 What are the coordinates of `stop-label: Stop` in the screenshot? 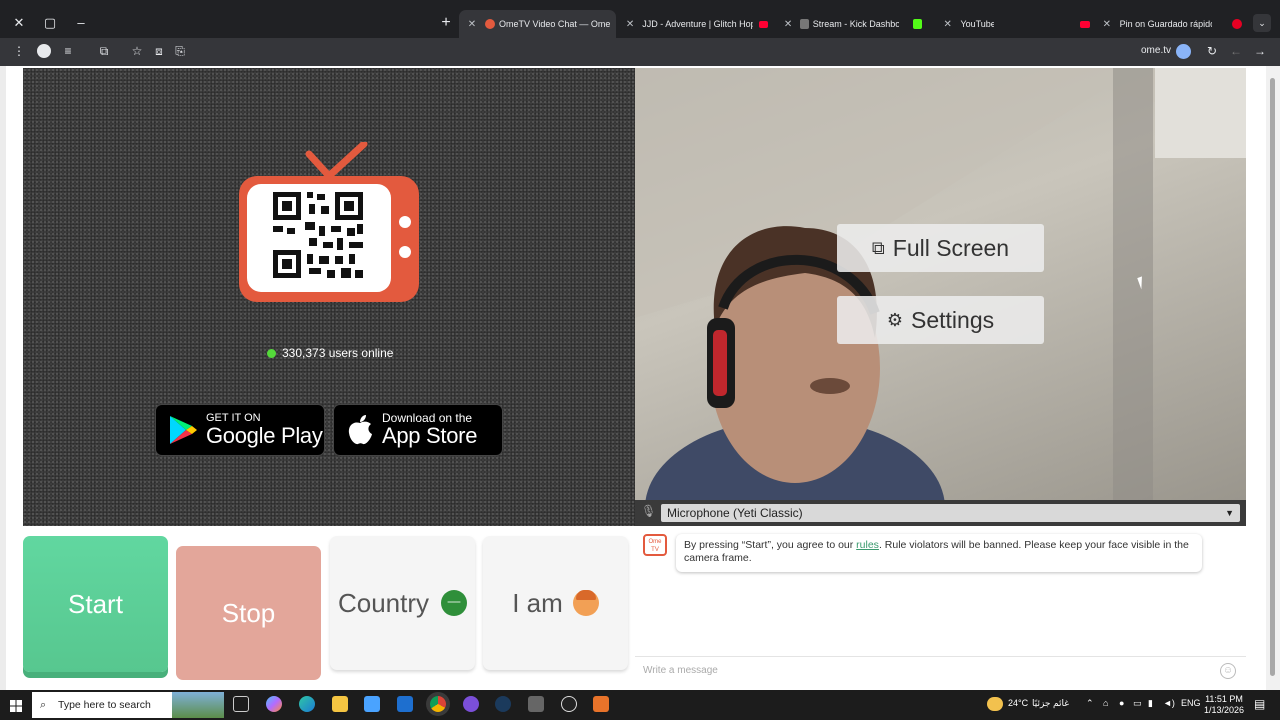 It's located at (248, 612).